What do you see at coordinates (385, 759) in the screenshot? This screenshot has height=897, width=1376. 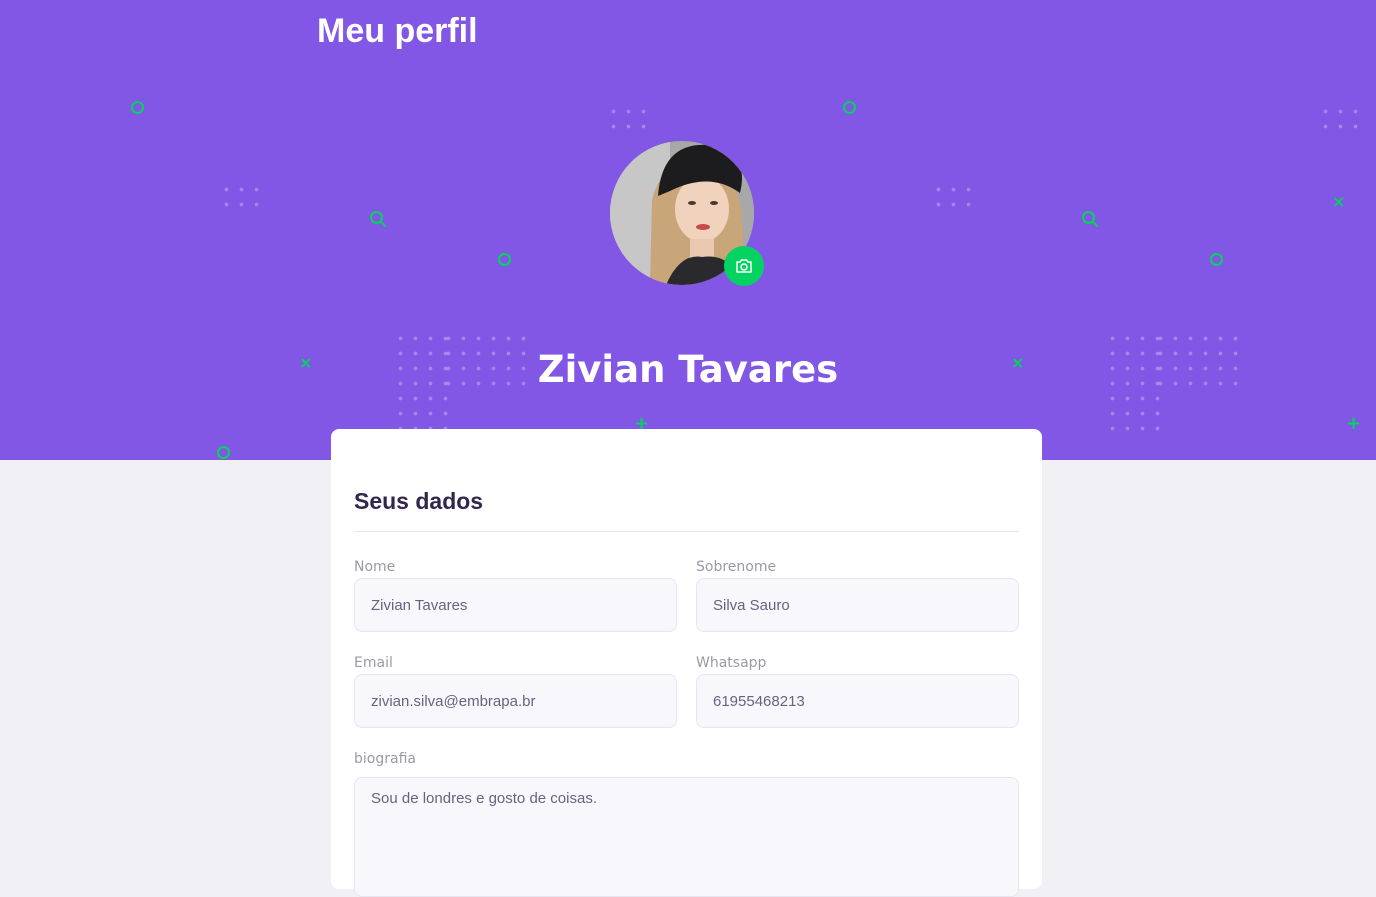 I see `bio-label: biografia` at bounding box center [385, 759].